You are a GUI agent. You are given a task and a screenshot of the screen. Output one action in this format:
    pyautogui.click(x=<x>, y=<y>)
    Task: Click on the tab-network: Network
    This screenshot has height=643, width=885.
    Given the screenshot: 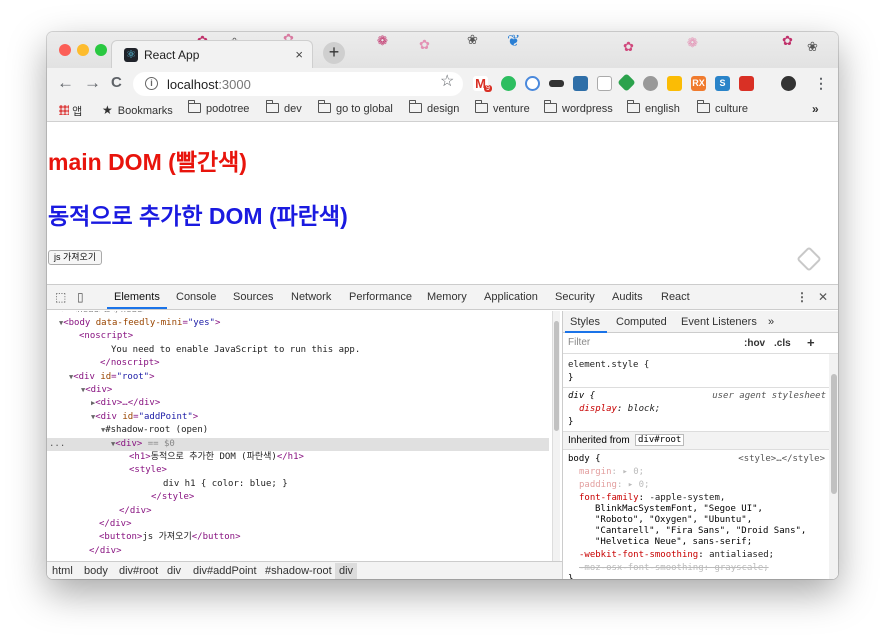 What is the action you would take?
    pyautogui.click(x=311, y=297)
    